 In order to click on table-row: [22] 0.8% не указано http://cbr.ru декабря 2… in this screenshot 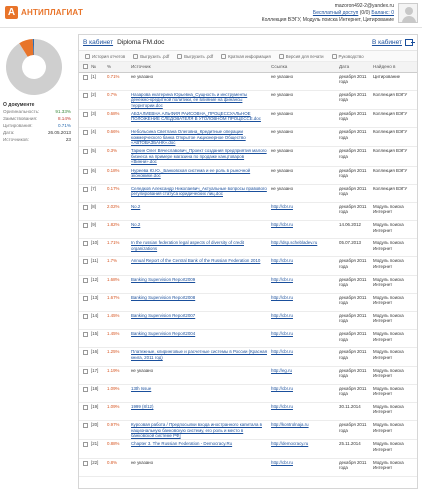, I will do `click(248, 467)`.